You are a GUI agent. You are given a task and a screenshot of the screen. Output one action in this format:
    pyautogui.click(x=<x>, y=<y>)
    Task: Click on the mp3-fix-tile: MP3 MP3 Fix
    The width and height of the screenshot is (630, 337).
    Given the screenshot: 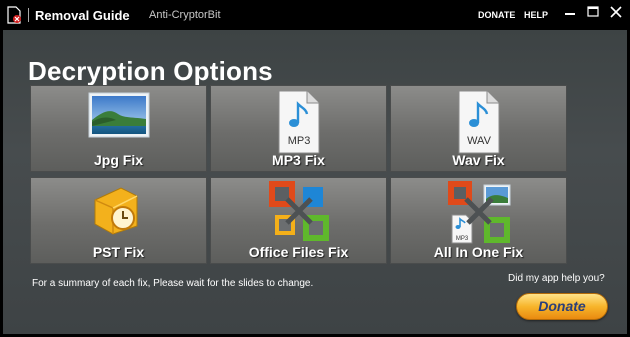 What is the action you would take?
    pyautogui.click(x=298, y=128)
    